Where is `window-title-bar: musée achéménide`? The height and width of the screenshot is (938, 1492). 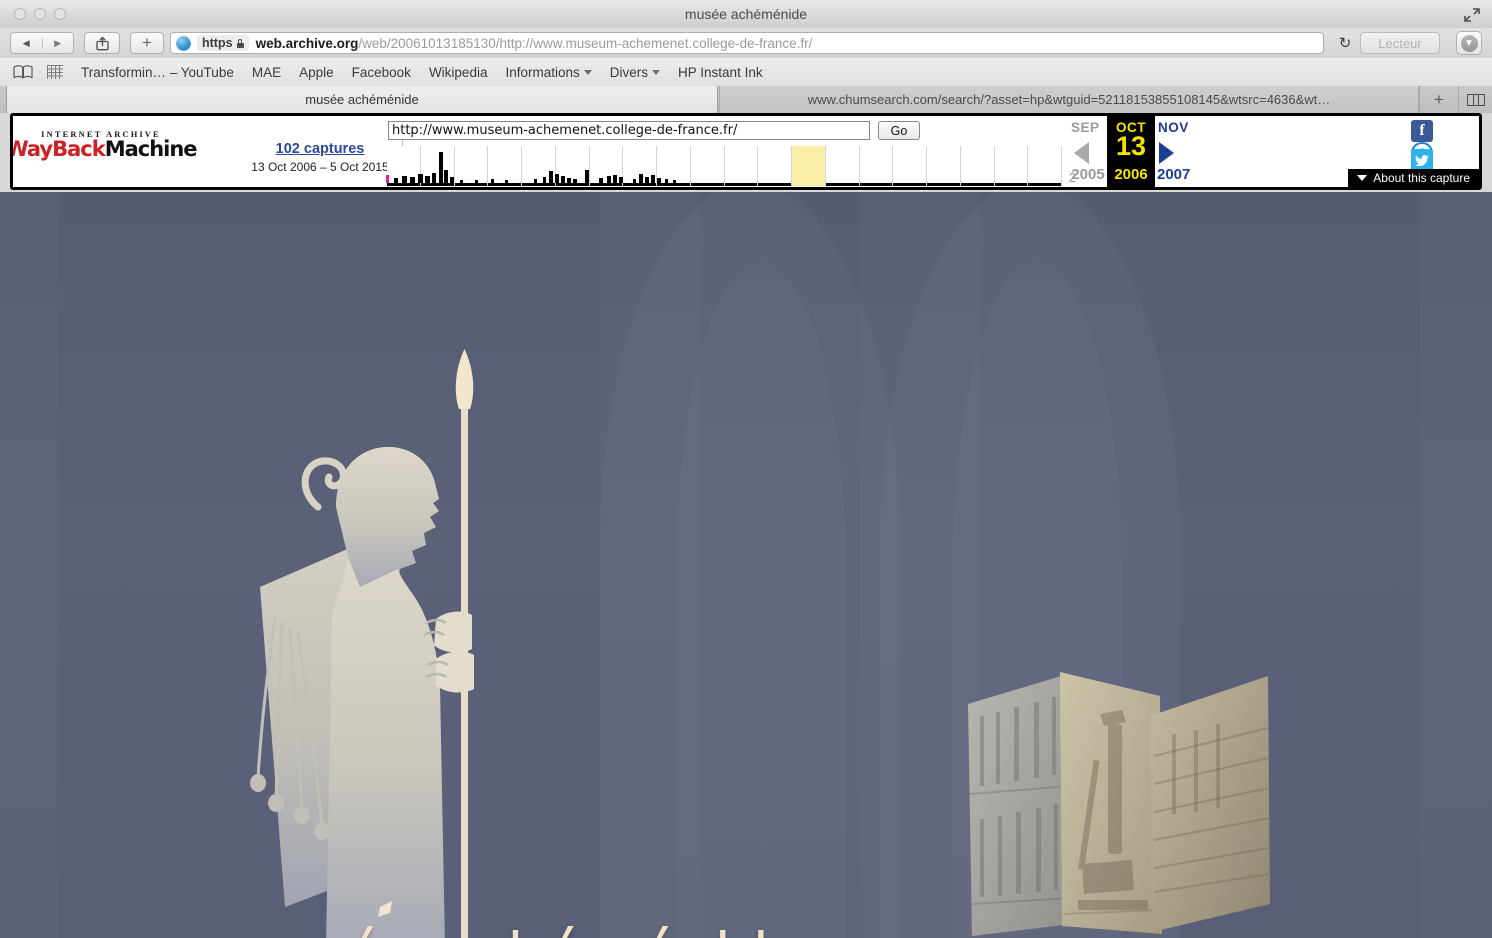 window-title-bar: musée achéménide is located at coordinates (746, 14).